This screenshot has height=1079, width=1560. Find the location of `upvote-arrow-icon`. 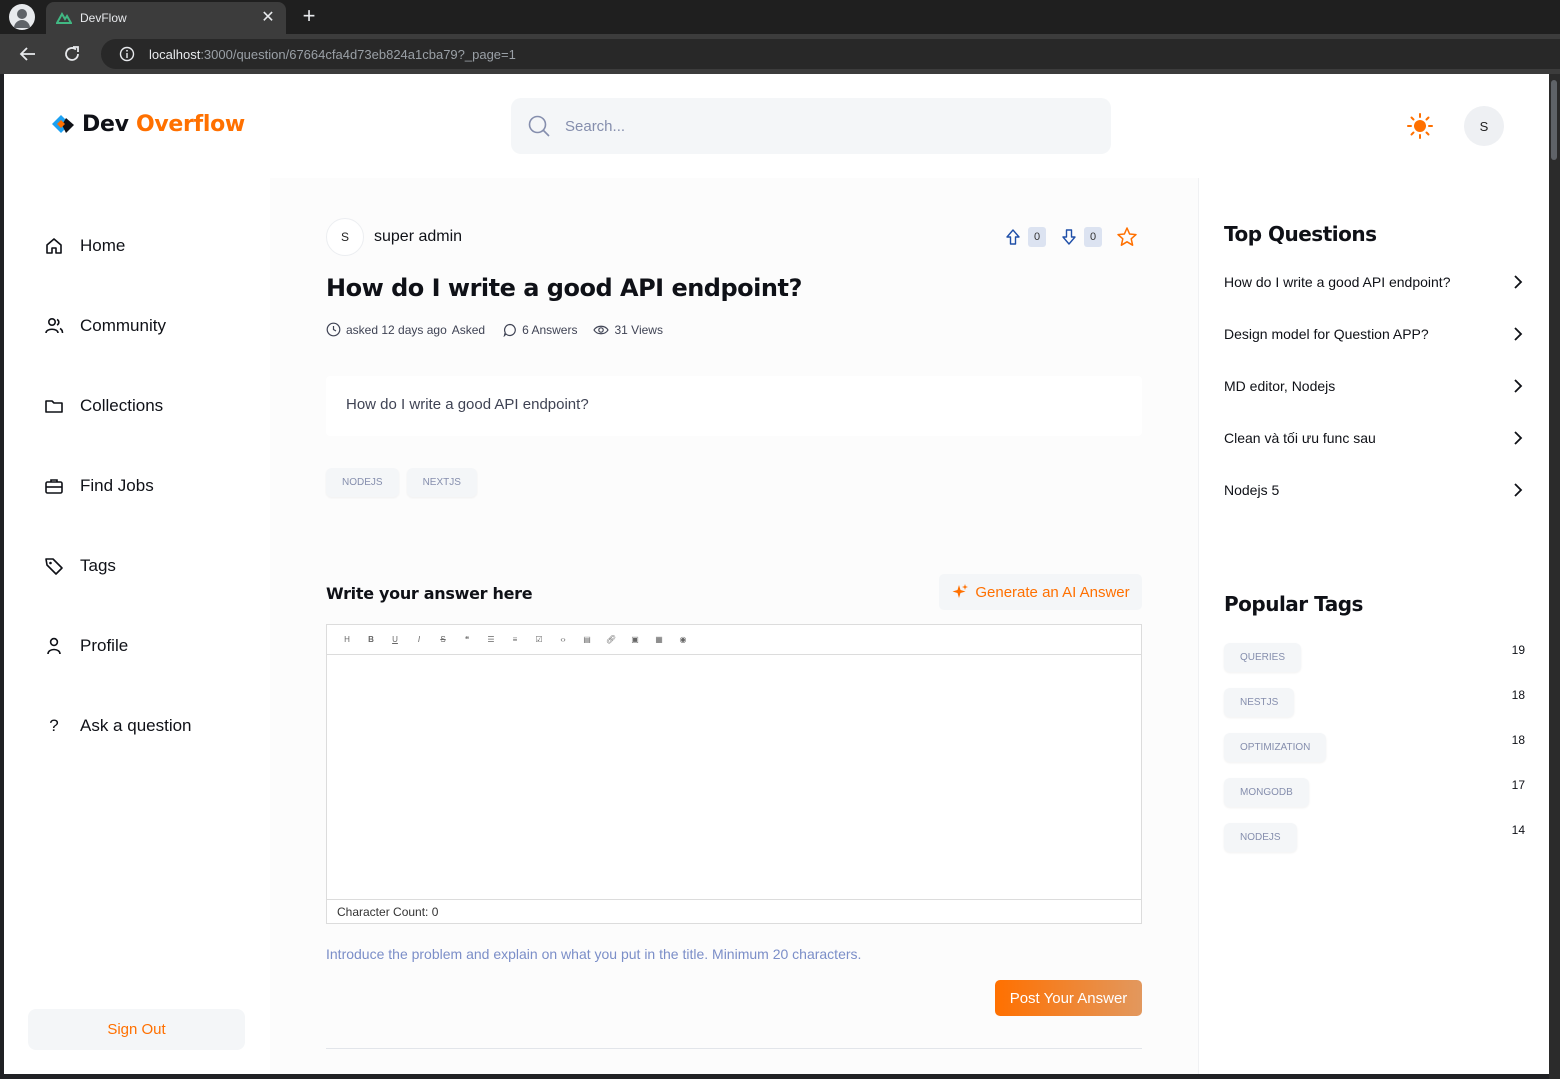

upvote-arrow-icon is located at coordinates (1013, 237).